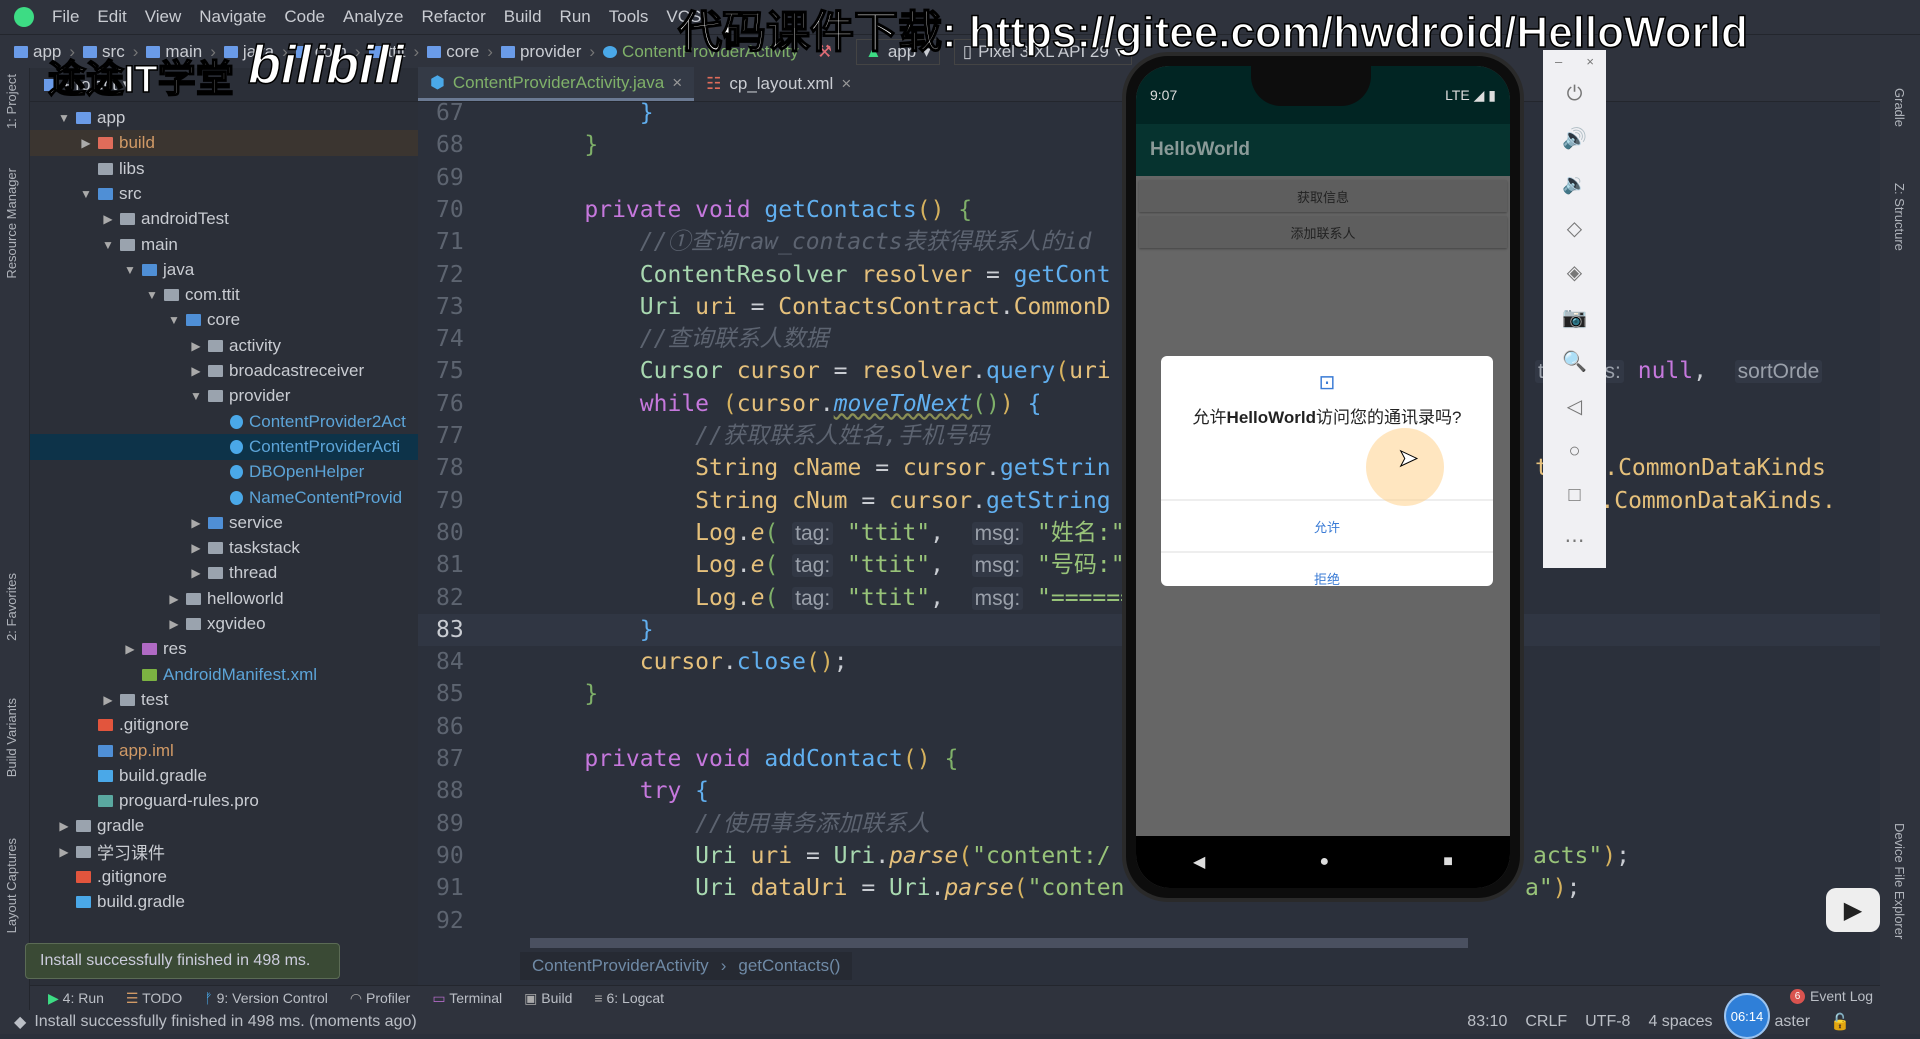  Describe the element at coordinates (76, 998) in the screenshot. I see `tool-window-4-run: ▶ 4: Run` at that location.